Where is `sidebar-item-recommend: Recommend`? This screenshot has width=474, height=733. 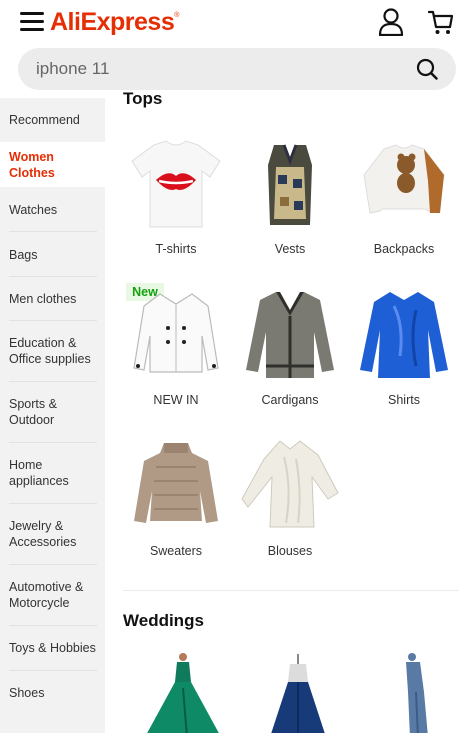 sidebar-item-recommend: Recommend is located at coordinates (52, 120).